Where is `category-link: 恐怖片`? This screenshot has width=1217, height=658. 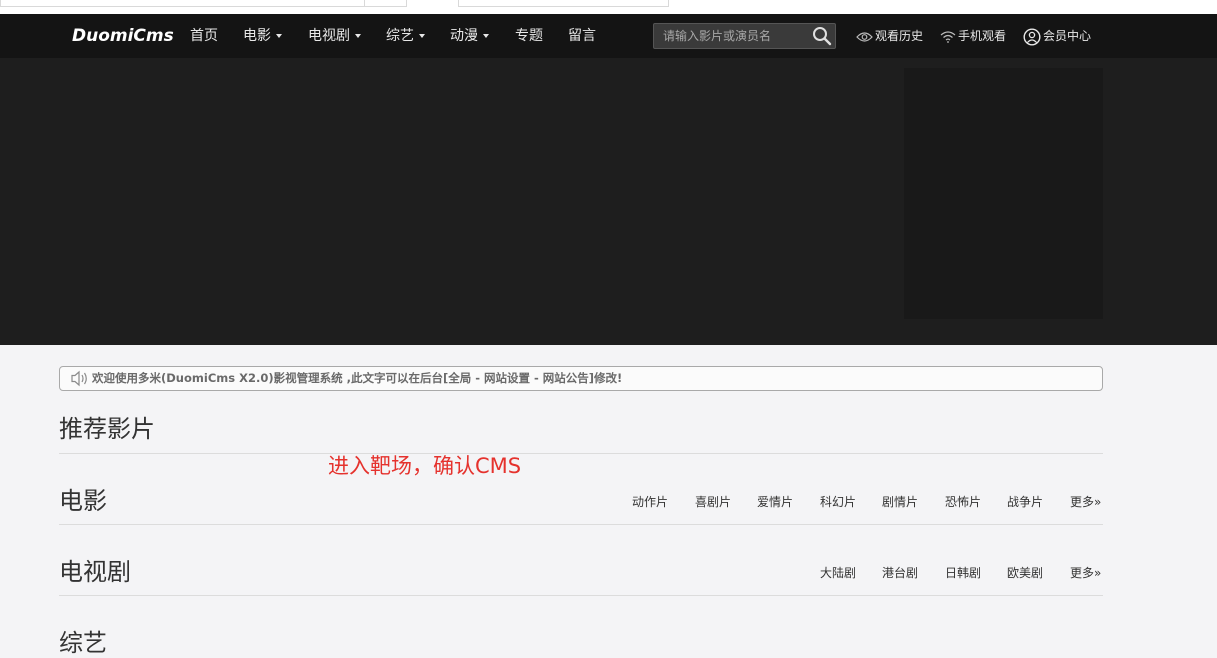 category-link: 恐怖片 is located at coordinates (963, 501).